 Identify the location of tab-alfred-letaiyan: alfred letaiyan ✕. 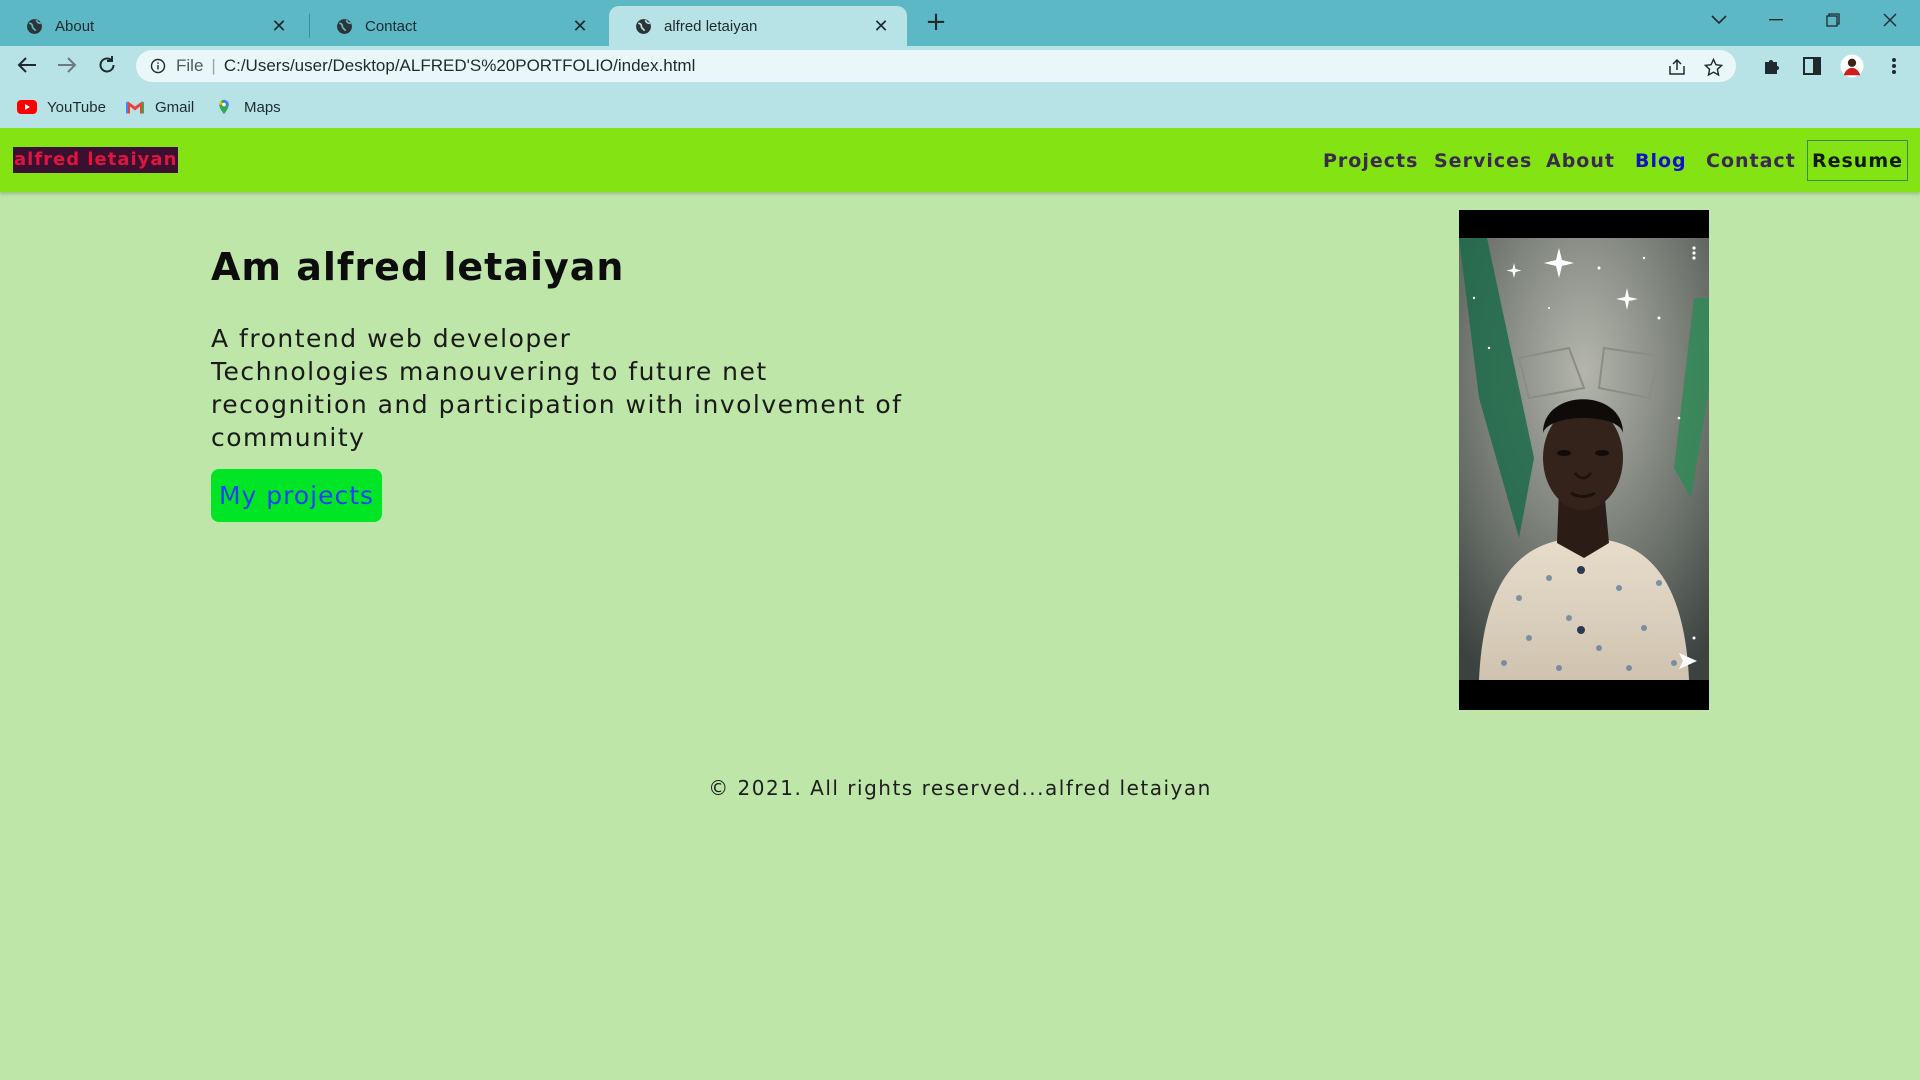
(758, 26).